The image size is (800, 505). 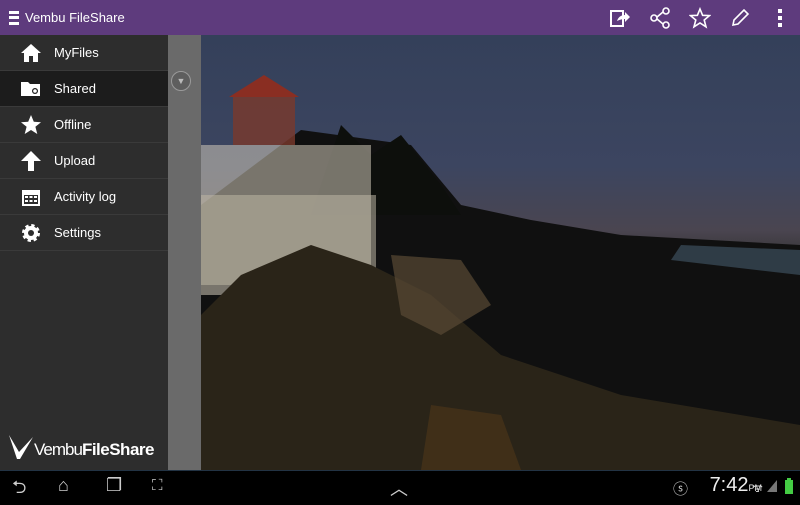 I want to click on favorite-button, so click(x=700, y=17).